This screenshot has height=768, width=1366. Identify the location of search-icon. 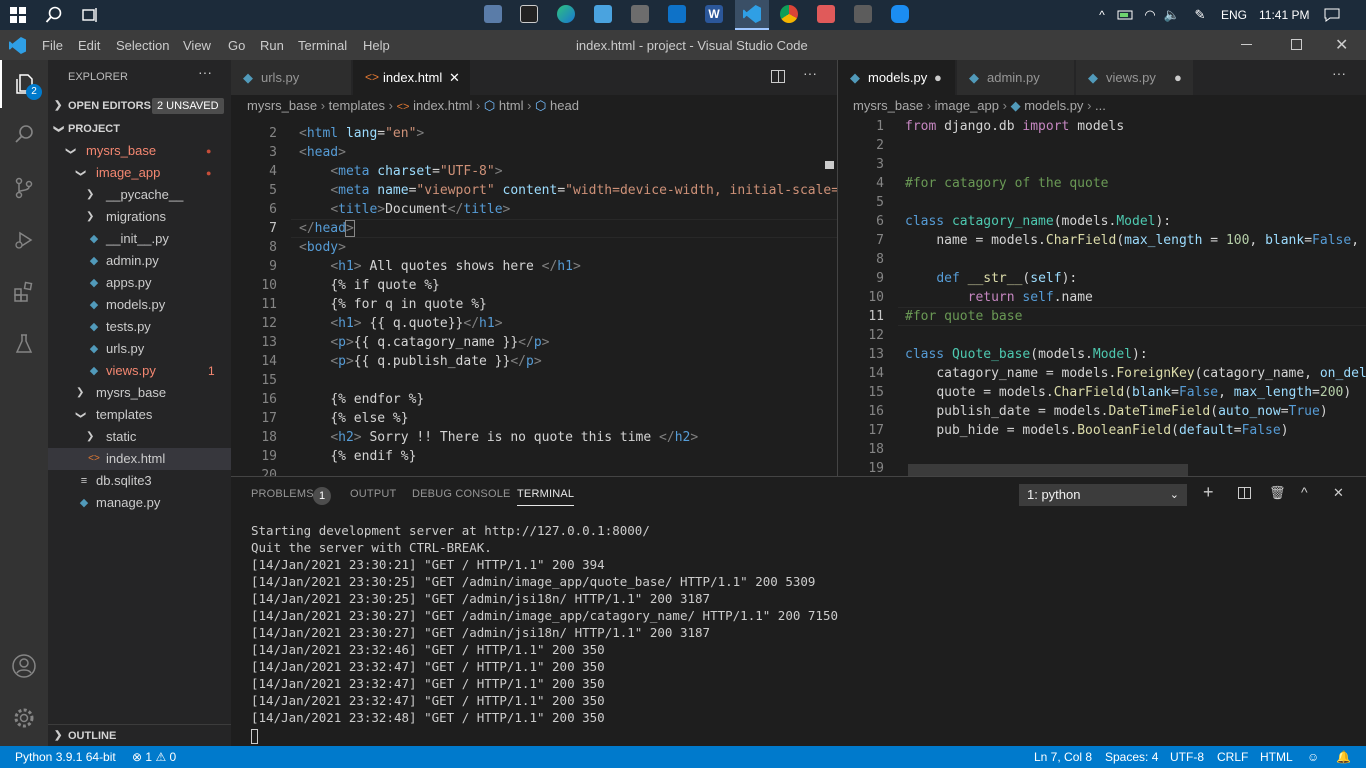
(54, 15).